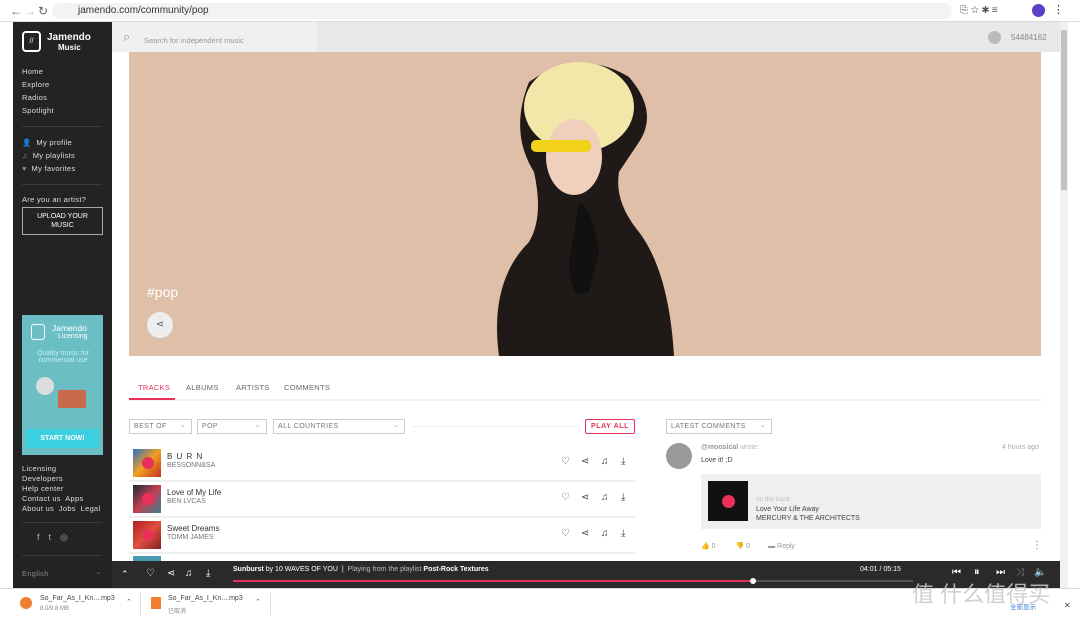  What do you see at coordinates (705, 546) in the screenshot?
I see `thumbs-up-icon: 👍` at bounding box center [705, 546].